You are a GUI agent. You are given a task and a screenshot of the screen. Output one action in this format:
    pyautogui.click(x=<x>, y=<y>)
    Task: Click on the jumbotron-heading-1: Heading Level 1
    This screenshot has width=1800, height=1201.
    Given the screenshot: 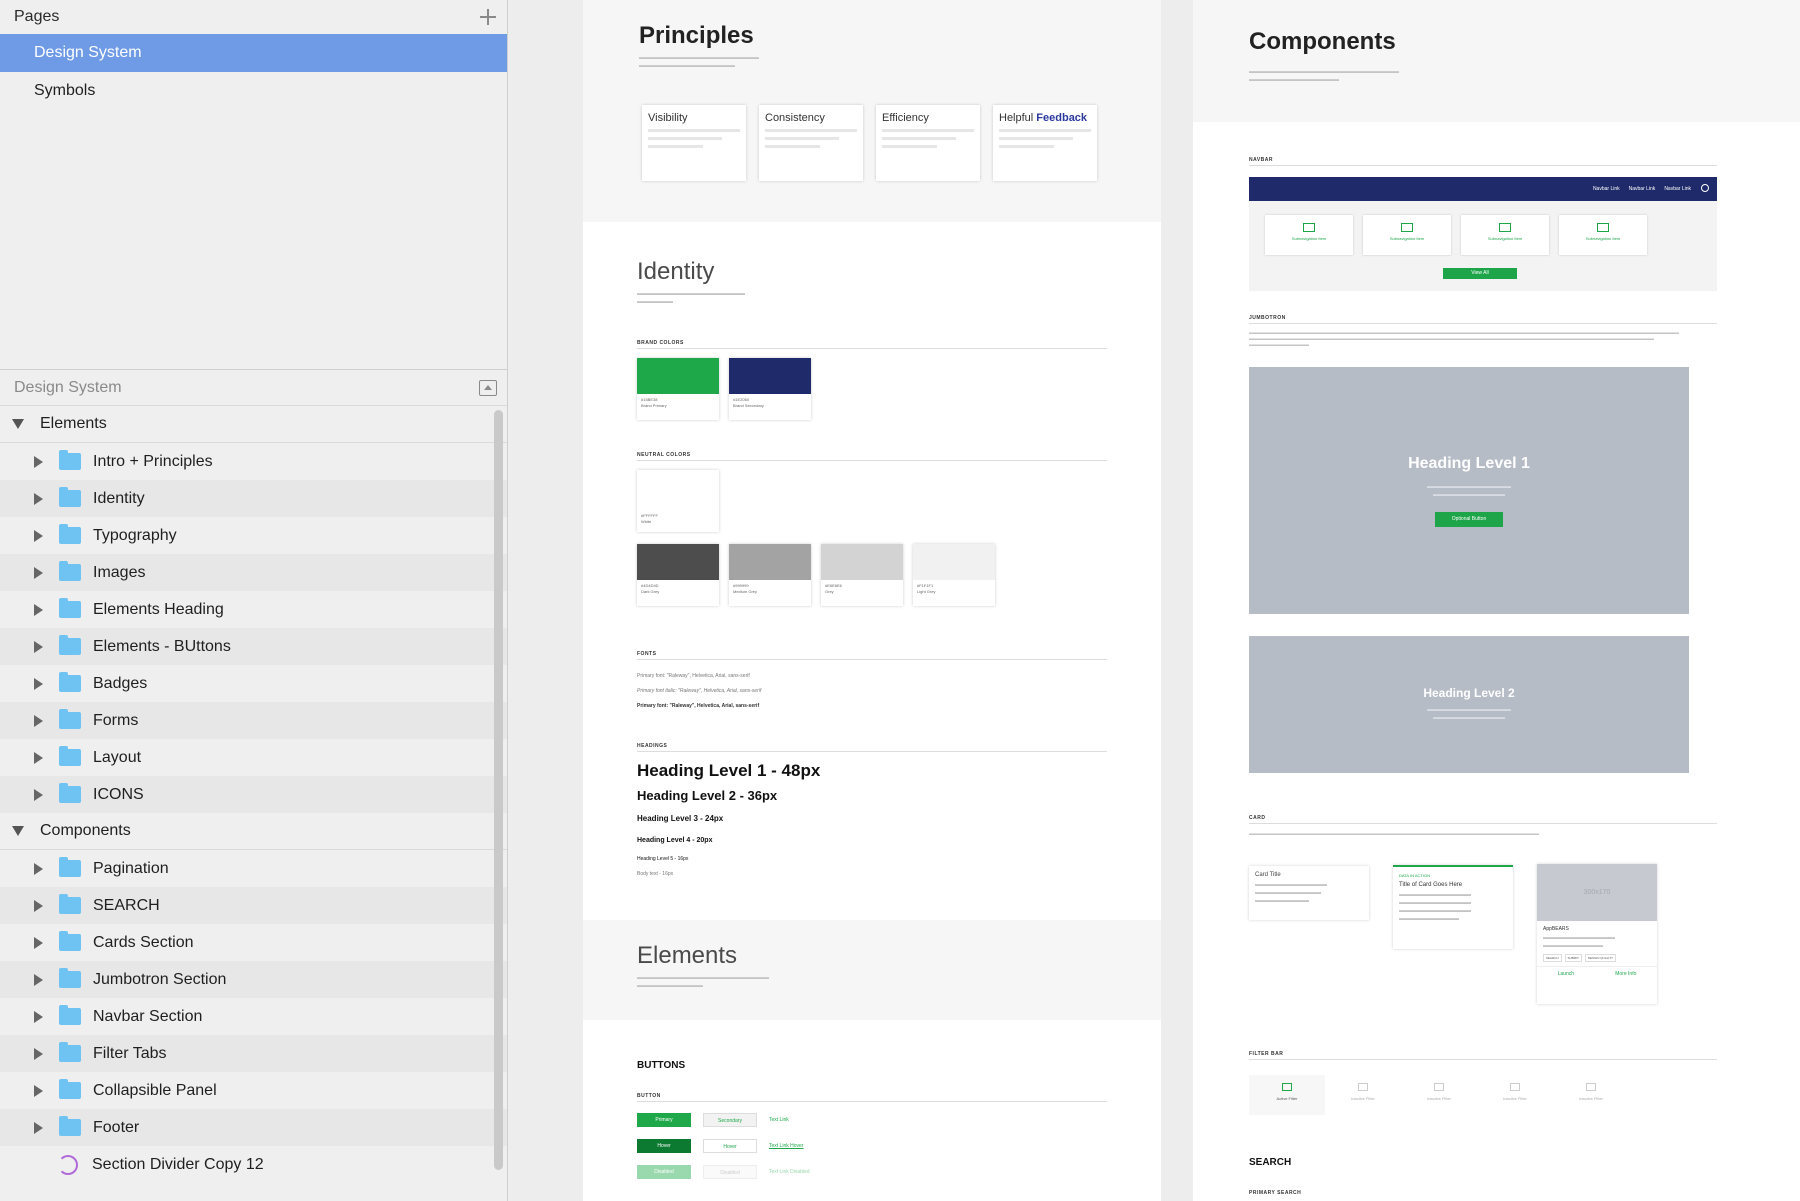 What is the action you would take?
    pyautogui.click(x=1469, y=463)
    